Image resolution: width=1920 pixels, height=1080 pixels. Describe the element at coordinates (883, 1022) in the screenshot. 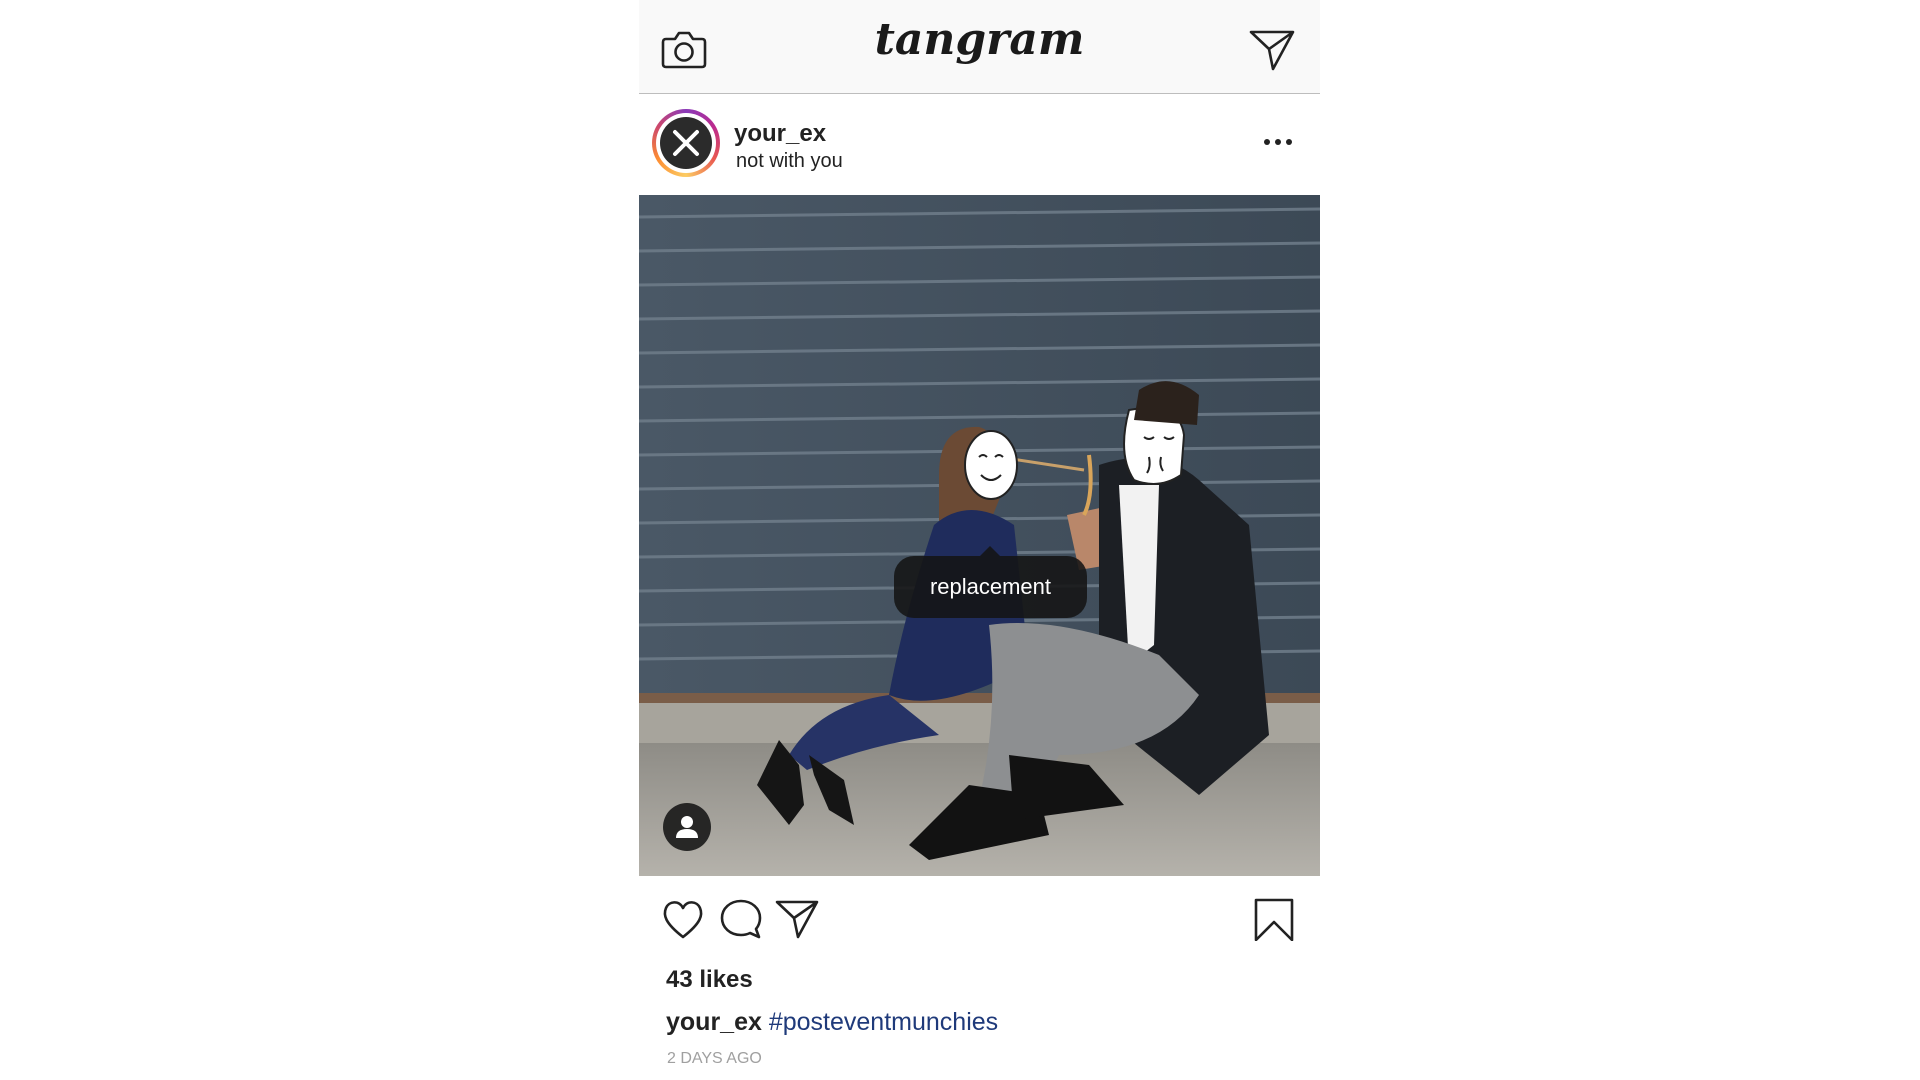

I see `caption-hashtag: #posteventmunchies` at that location.